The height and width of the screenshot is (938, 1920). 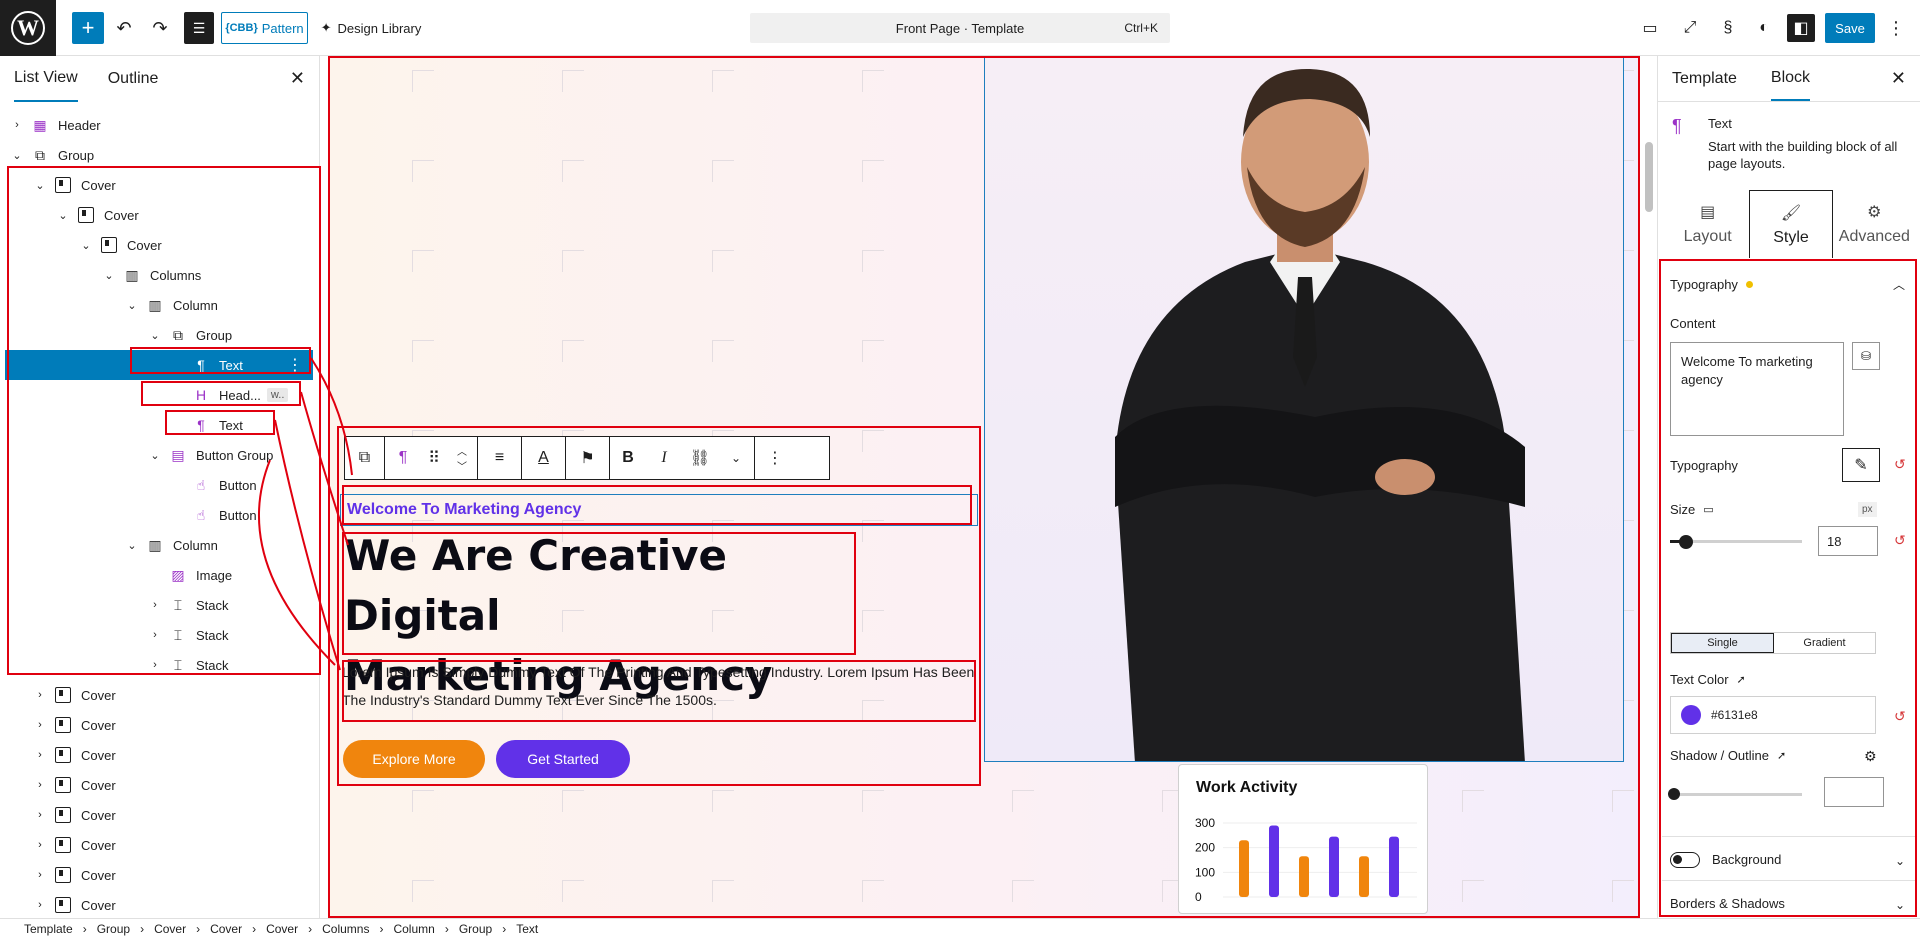 What do you see at coordinates (544, 458) in the screenshot?
I see `text-color-button: A` at bounding box center [544, 458].